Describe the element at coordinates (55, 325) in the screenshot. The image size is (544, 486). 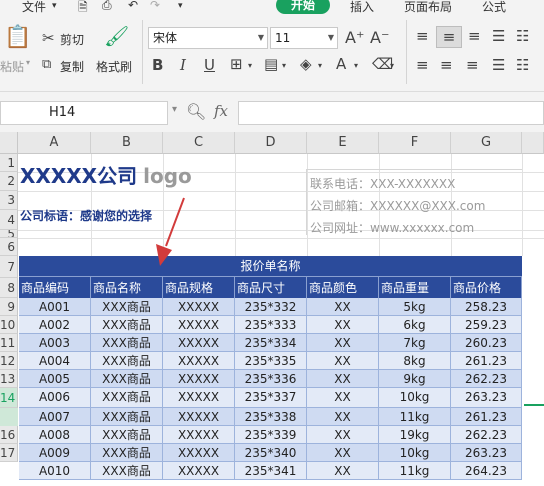
I see `table-cell: A002` at that location.